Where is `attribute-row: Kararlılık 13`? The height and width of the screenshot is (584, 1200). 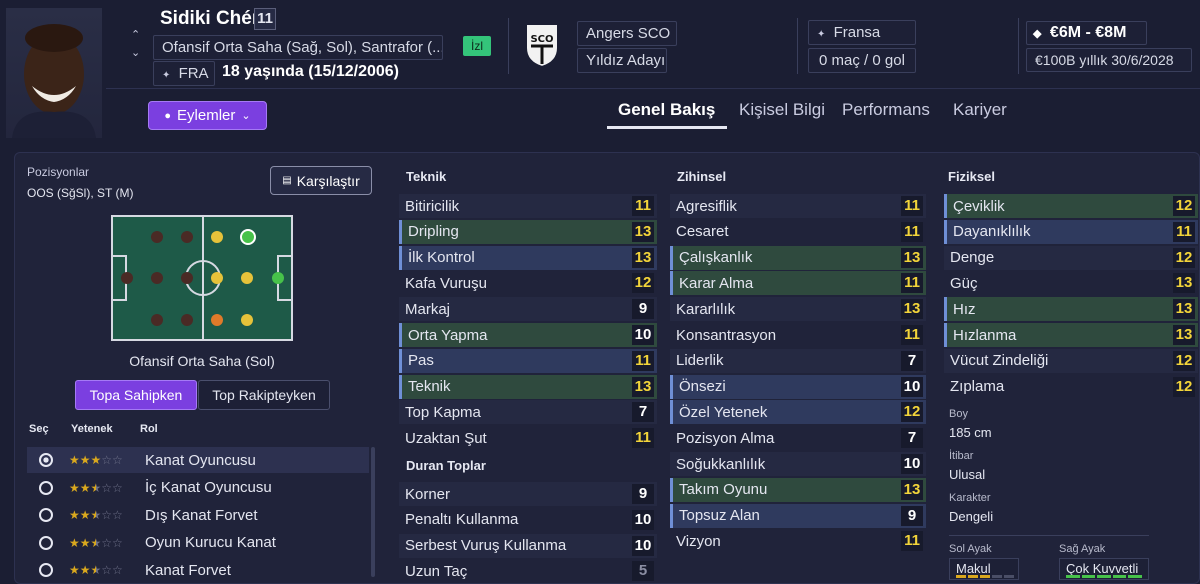 attribute-row: Kararlılık 13 is located at coordinates (798, 309).